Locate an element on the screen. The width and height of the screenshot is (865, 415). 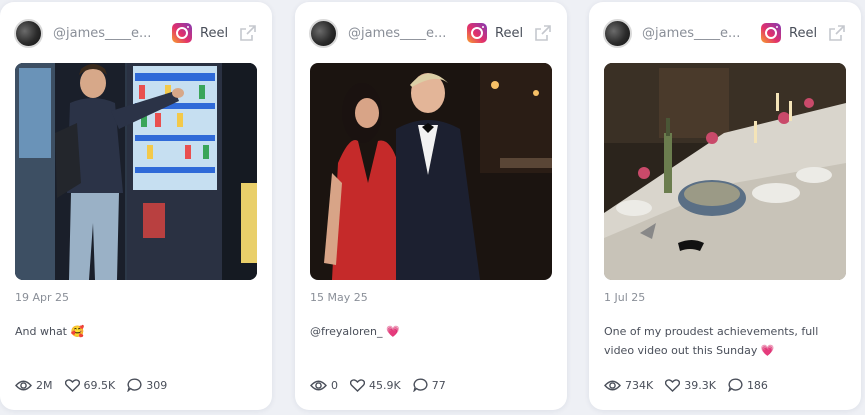
post-caption: @freyaloren_ 💗 is located at coordinates (431, 331).